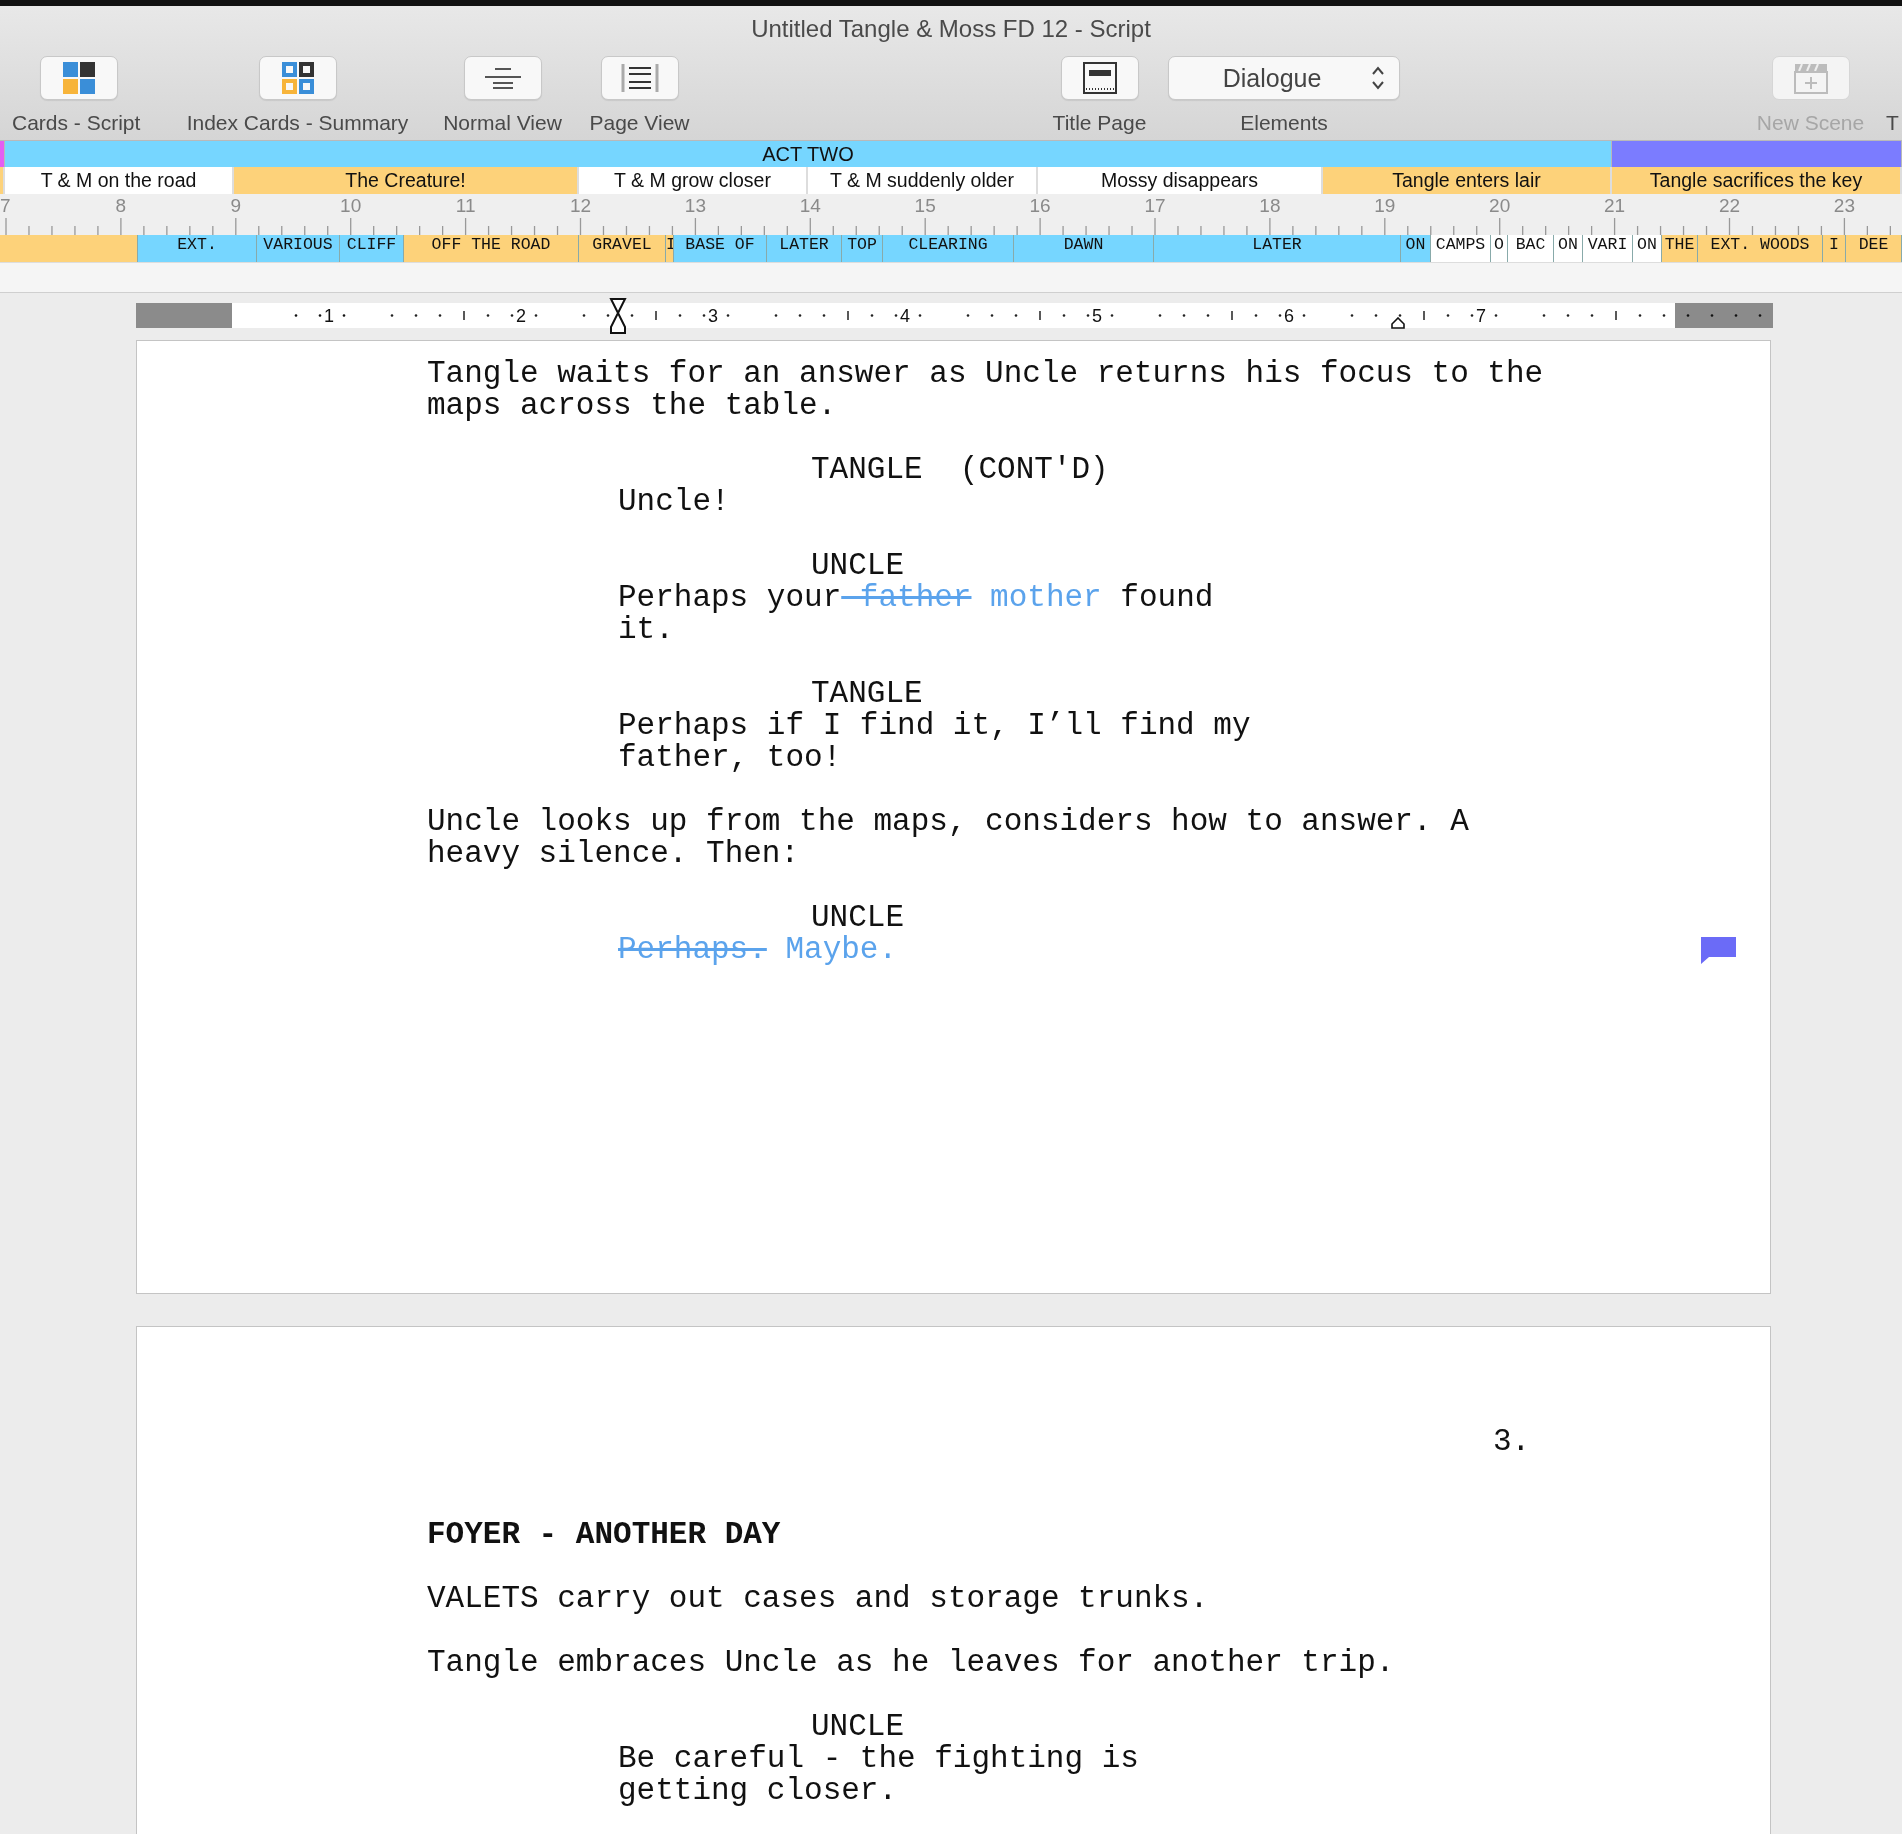 This screenshot has width=1902, height=1834. What do you see at coordinates (121, 206) in the screenshot?
I see `ruler-number: 8` at bounding box center [121, 206].